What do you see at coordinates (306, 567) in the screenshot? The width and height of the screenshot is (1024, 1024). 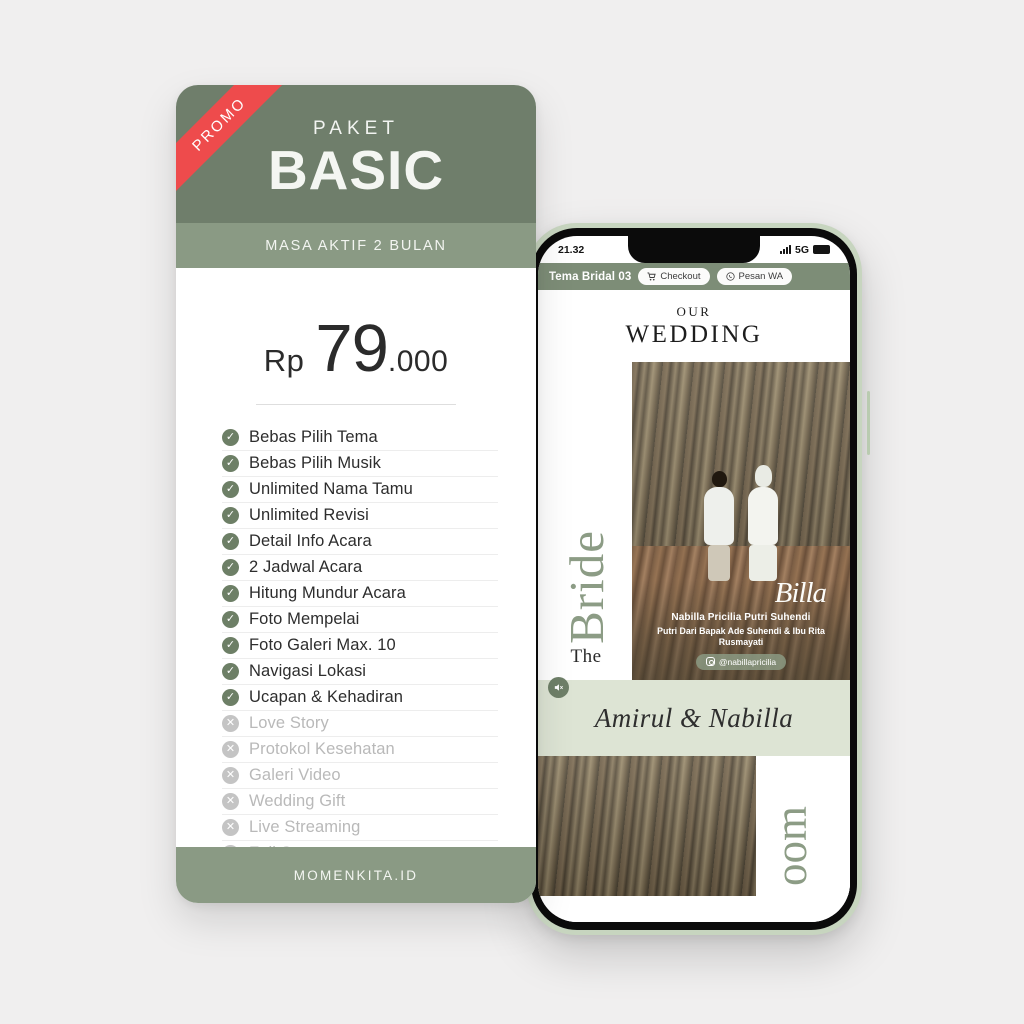 I see `feature-label: 2 Jadwal Acara` at bounding box center [306, 567].